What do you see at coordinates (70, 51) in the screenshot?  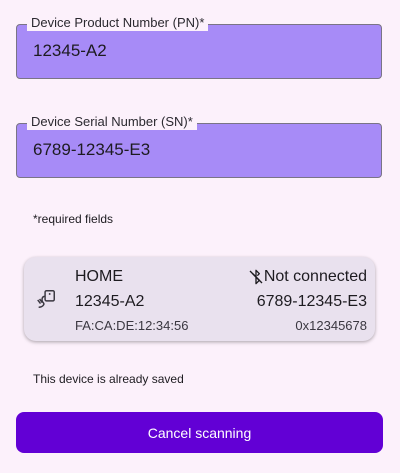 I see `product-number-value: 12345-A2` at bounding box center [70, 51].